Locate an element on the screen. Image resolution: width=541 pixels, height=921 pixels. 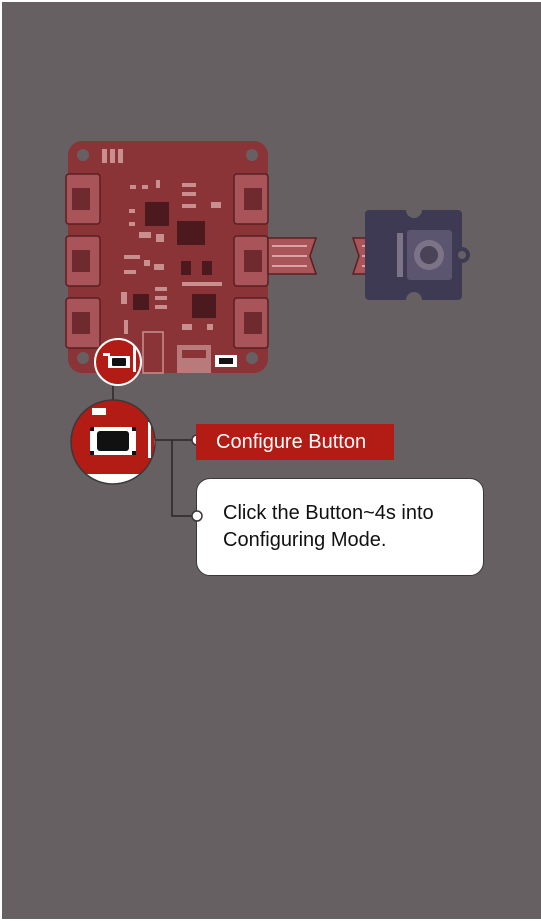
configure-button-label-text: Configure Button is located at coordinates (291, 442).